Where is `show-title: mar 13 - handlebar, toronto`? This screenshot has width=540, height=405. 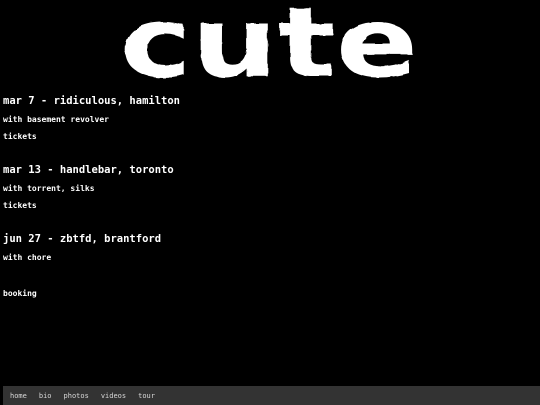
show-title: mar 13 - handlebar, toronto is located at coordinates (88, 170).